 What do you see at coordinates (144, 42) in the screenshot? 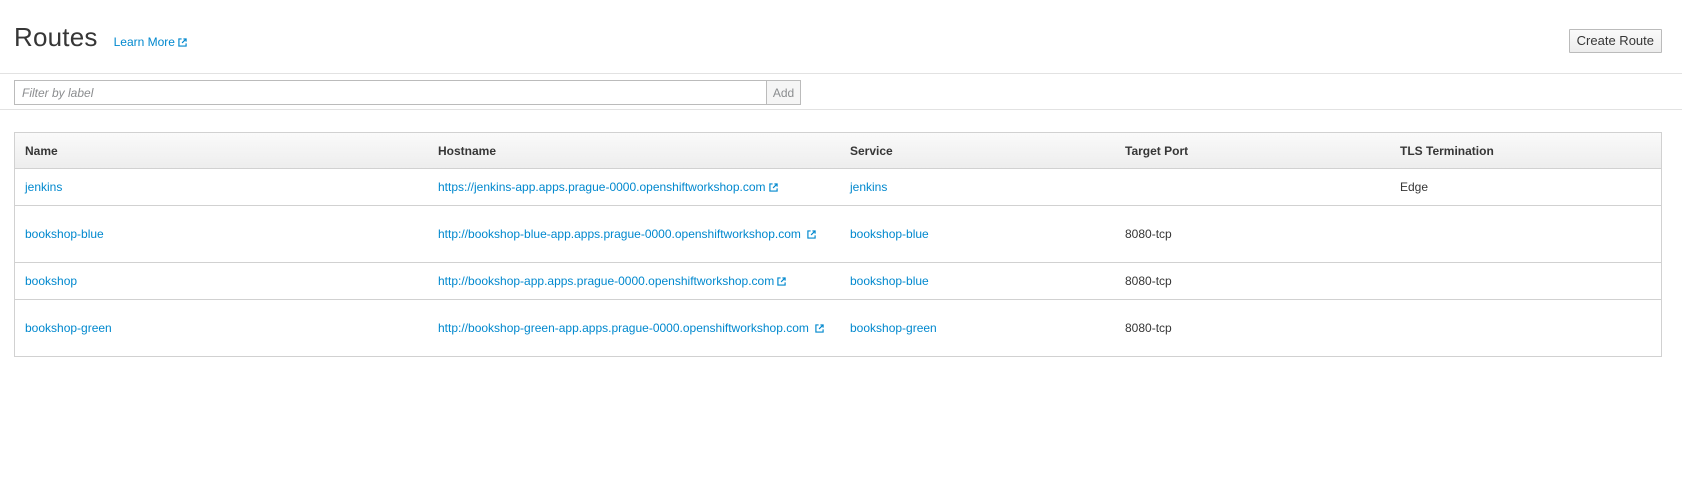
I see `learn-more-label: Learn More` at bounding box center [144, 42].